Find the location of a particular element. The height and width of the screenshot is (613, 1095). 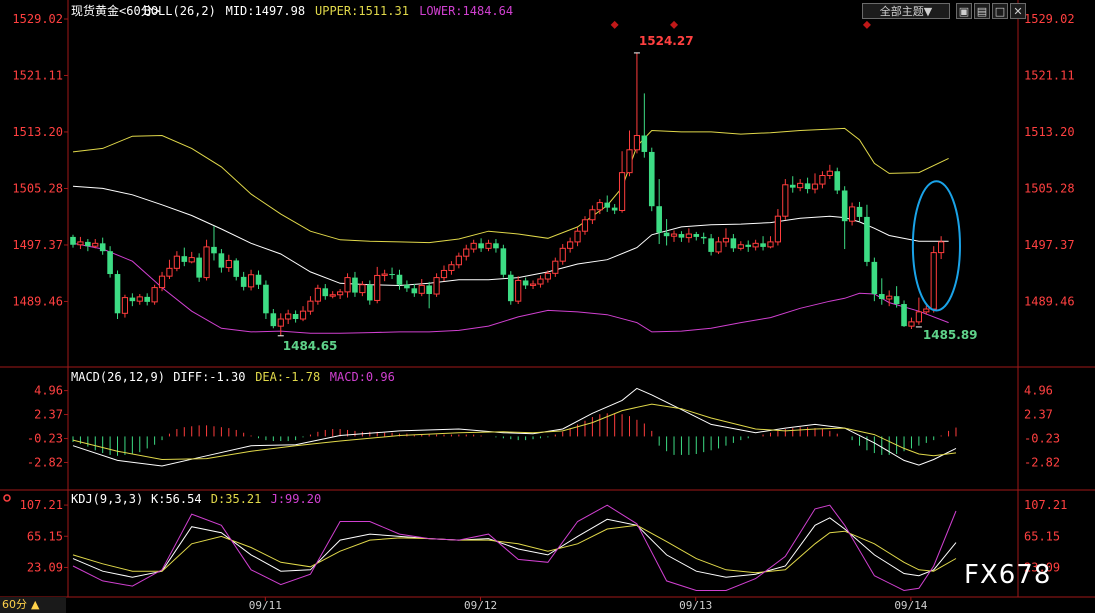

window-maximize-icon: □ is located at coordinates (1000, 11).